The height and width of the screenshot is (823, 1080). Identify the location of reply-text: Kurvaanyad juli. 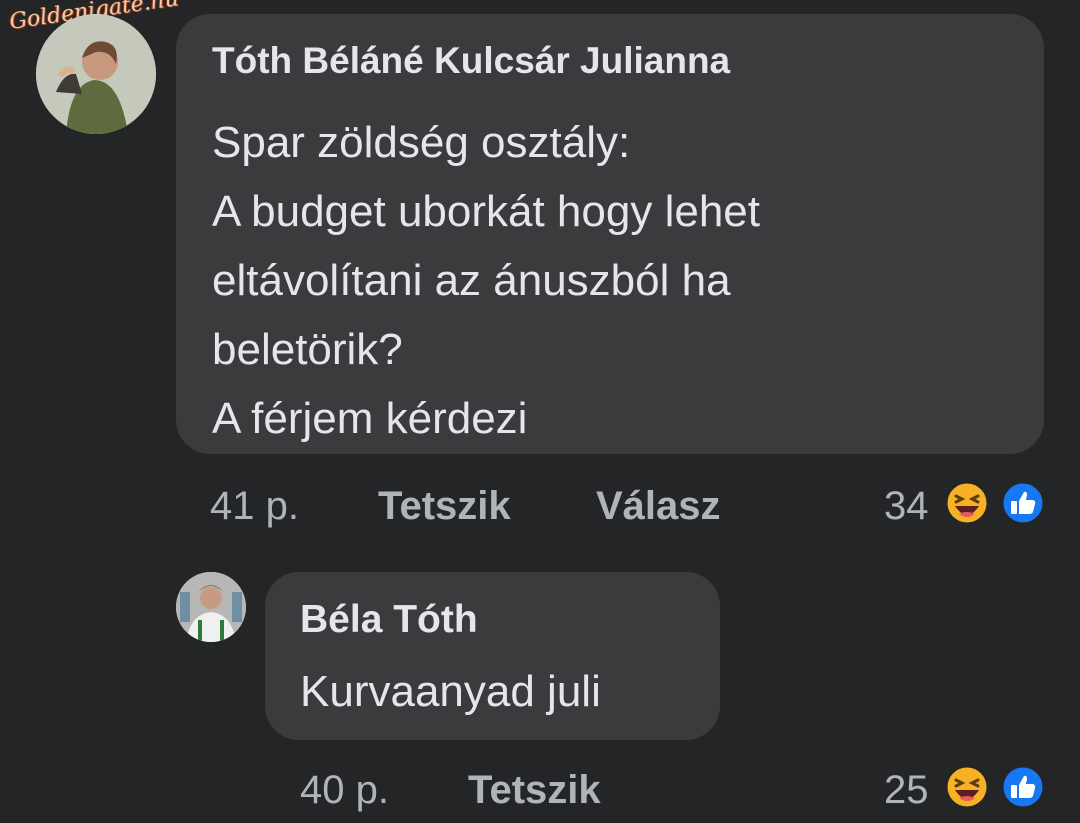
(450, 691).